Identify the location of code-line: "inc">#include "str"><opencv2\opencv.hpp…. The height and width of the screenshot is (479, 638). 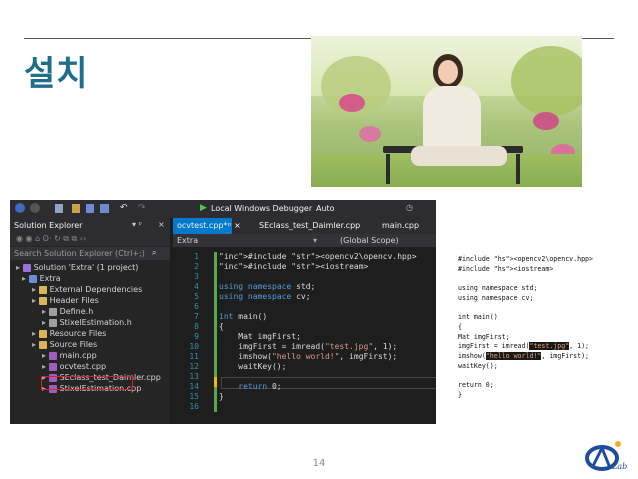
(318, 256).